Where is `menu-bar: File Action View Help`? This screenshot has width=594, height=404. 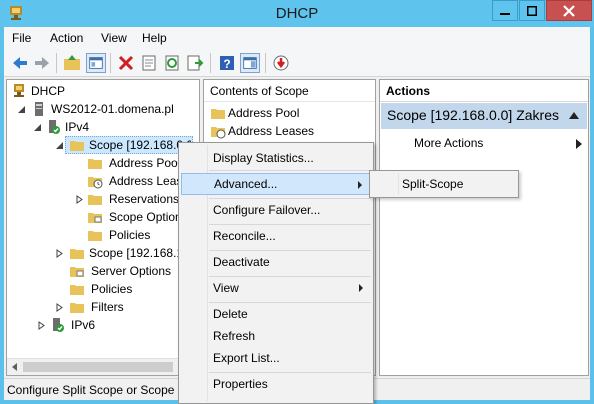
menu-bar: File Action View Help is located at coordinates (297, 38).